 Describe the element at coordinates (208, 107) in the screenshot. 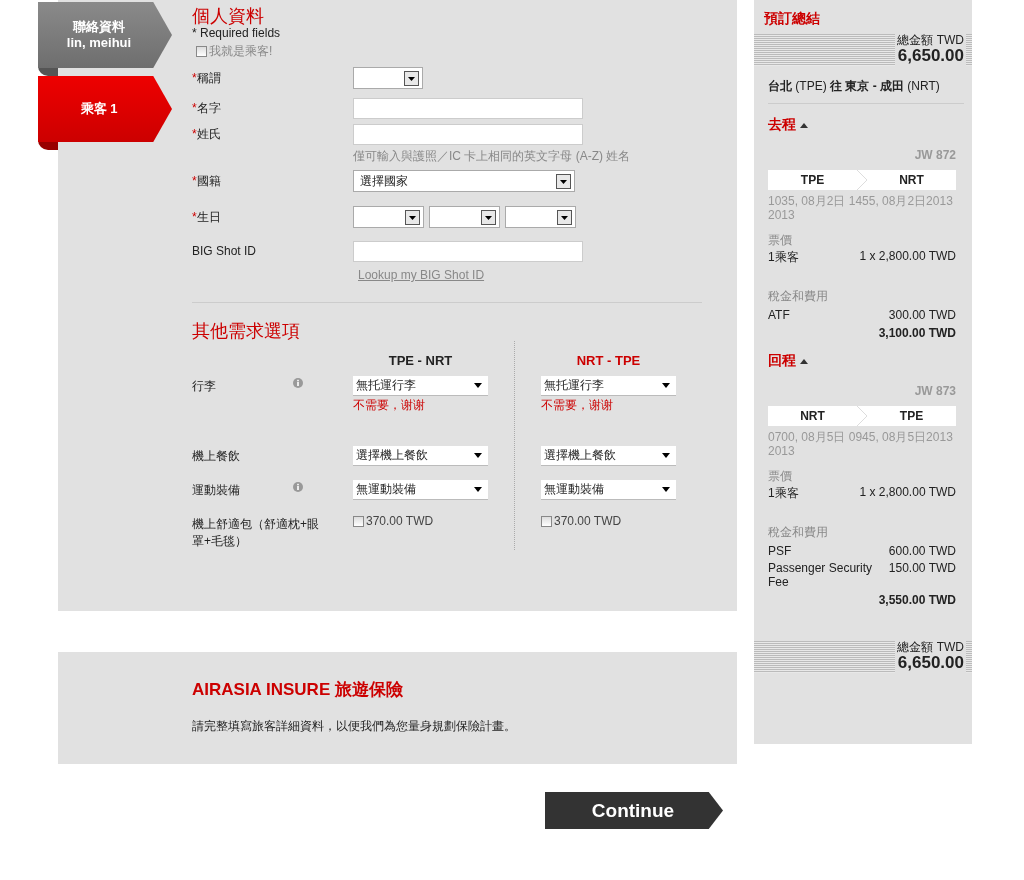

I see `field-label: 名字` at that location.